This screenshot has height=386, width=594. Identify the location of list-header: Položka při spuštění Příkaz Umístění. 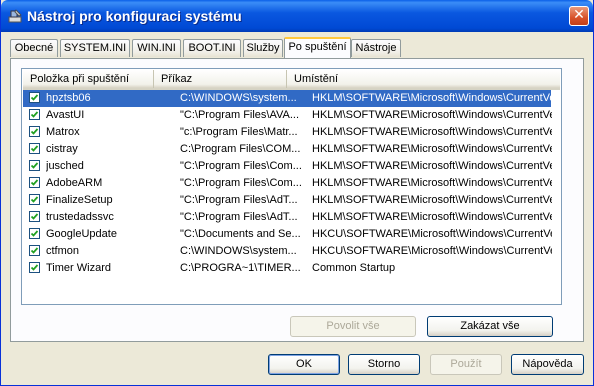
(291, 80).